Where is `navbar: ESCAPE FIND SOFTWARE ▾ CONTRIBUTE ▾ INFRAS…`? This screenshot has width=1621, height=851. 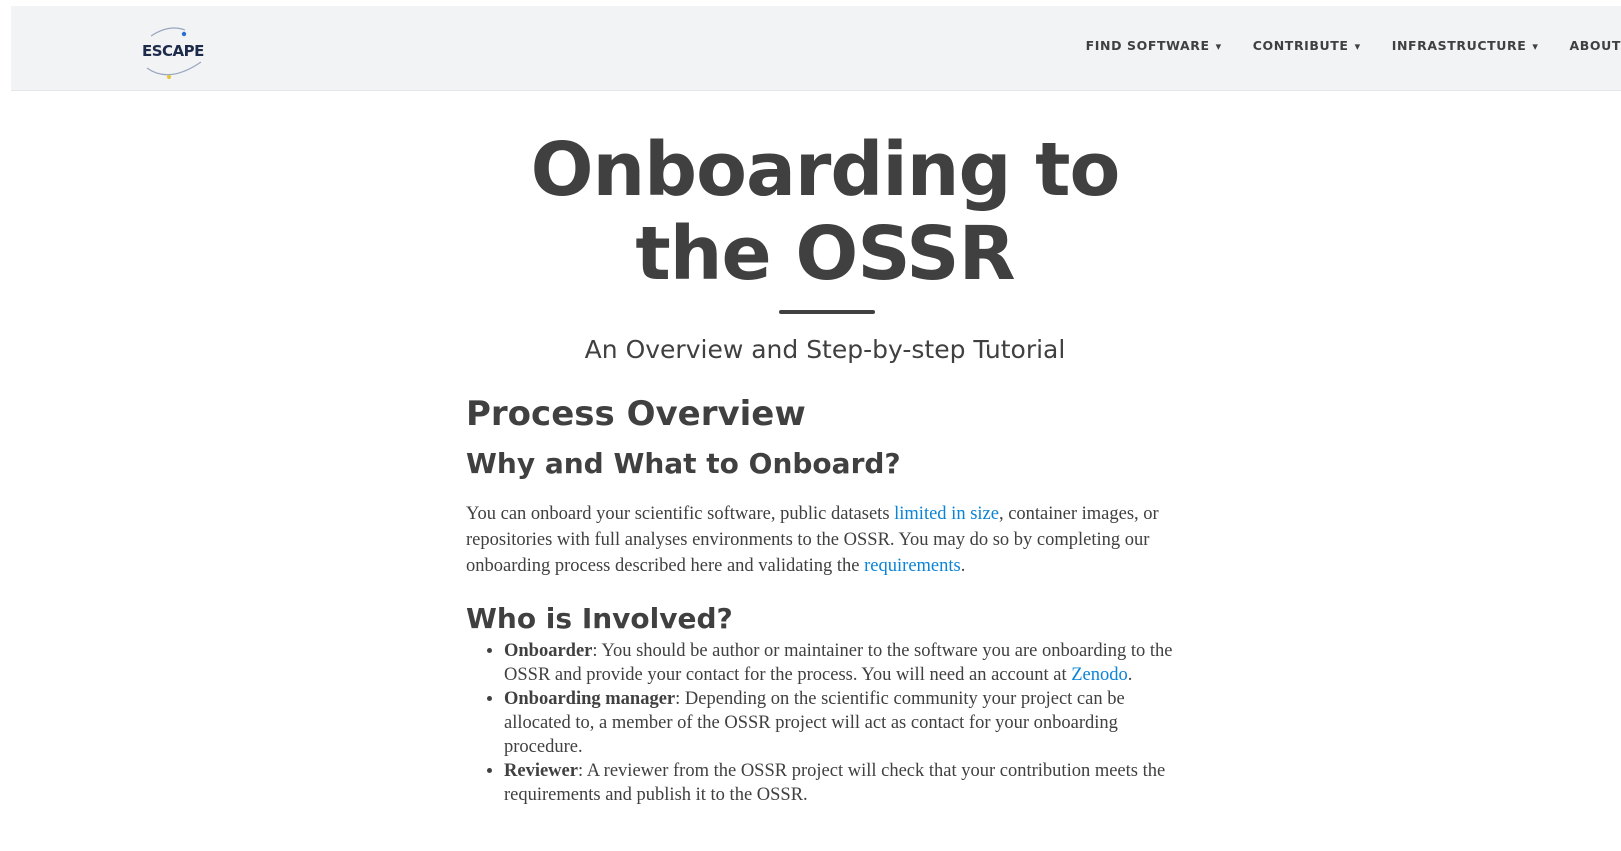
navbar: ESCAPE FIND SOFTWARE ▾ CONTRIBUTE ▾ INFRAS… is located at coordinates (816, 48).